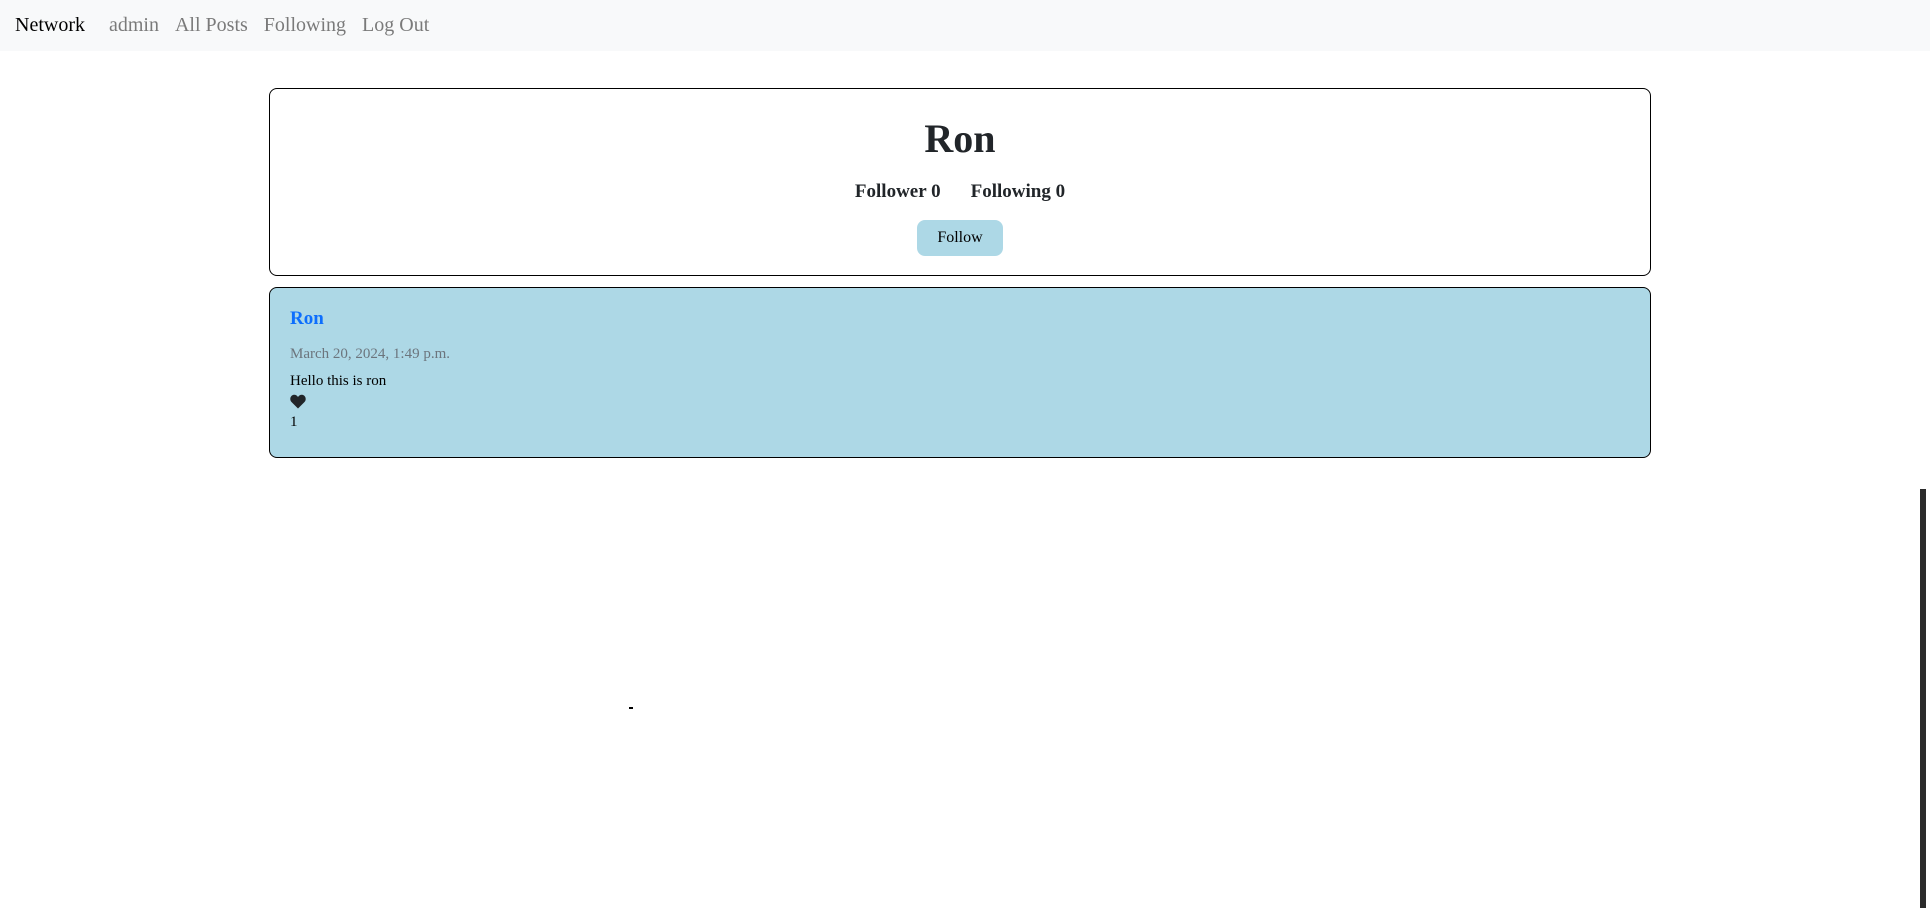  I want to click on nav-link-log-out: Log Out, so click(395, 25).